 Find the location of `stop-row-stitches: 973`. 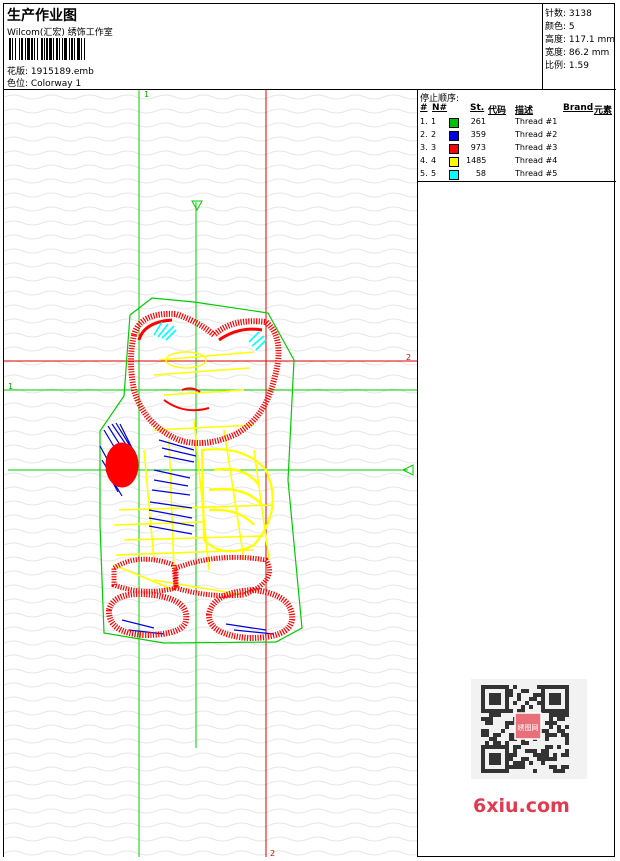

stop-row-stitches: 973 is located at coordinates (478, 147).